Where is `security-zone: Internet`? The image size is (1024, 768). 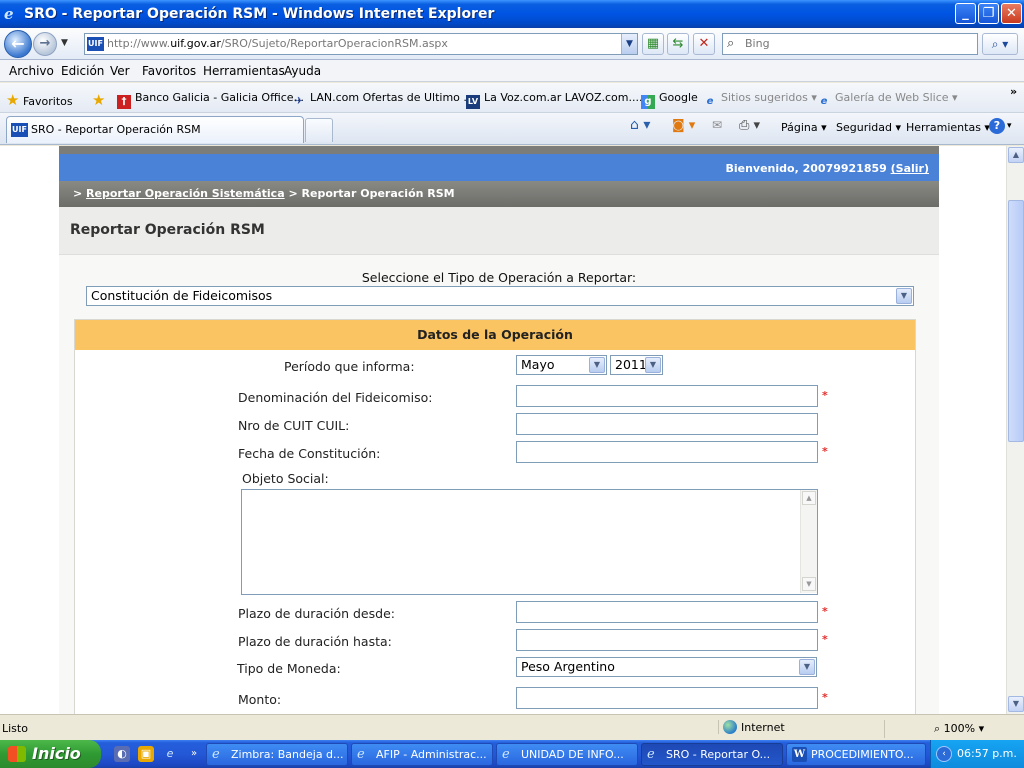 security-zone: Internet is located at coordinates (751, 727).